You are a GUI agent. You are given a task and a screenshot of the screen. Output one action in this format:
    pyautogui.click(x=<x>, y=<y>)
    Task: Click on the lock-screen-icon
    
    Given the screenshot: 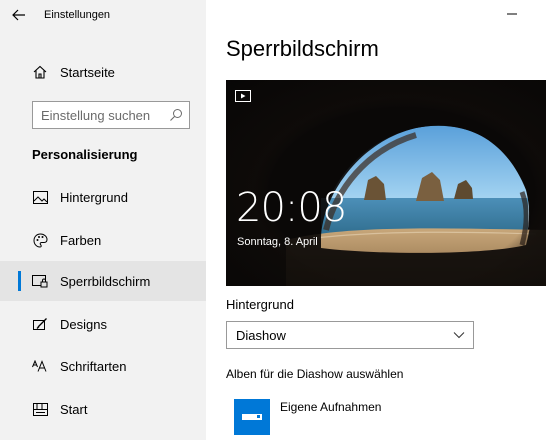 What is the action you would take?
    pyautogui.click(x=40, y=281)
    